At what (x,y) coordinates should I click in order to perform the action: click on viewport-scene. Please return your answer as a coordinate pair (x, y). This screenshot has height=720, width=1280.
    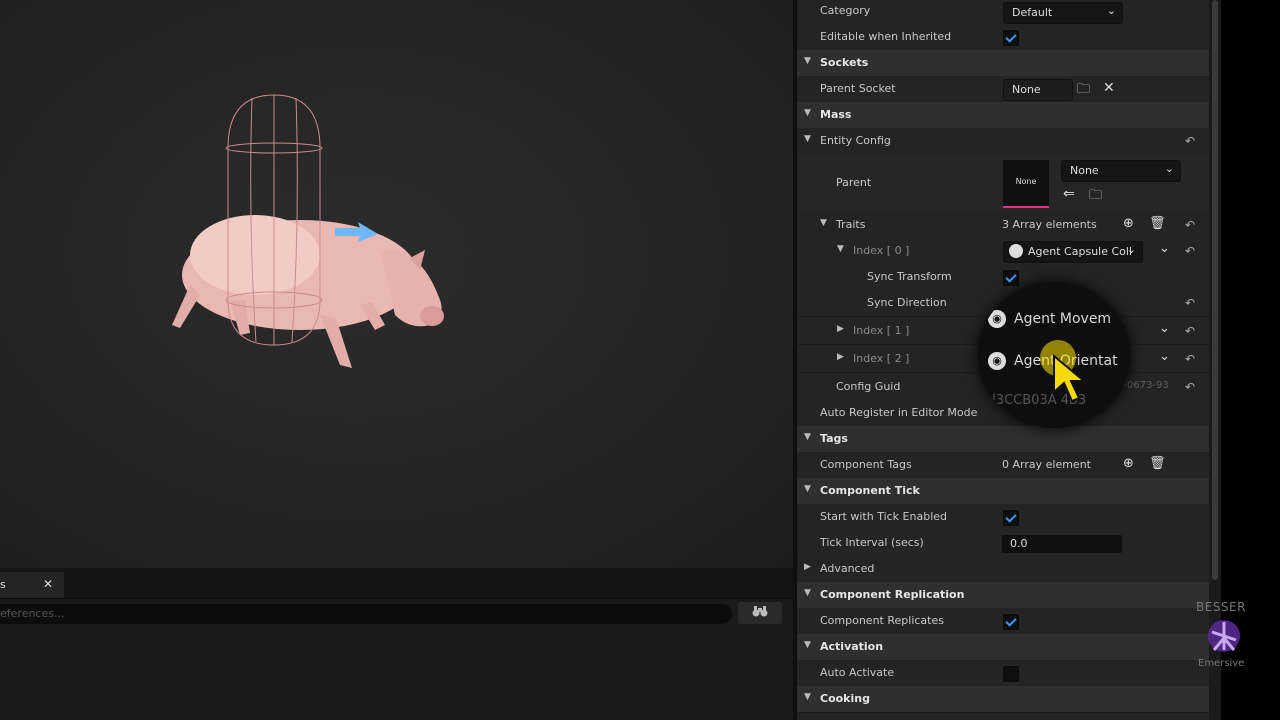
    Looking at the image, I should click on (308, 231).